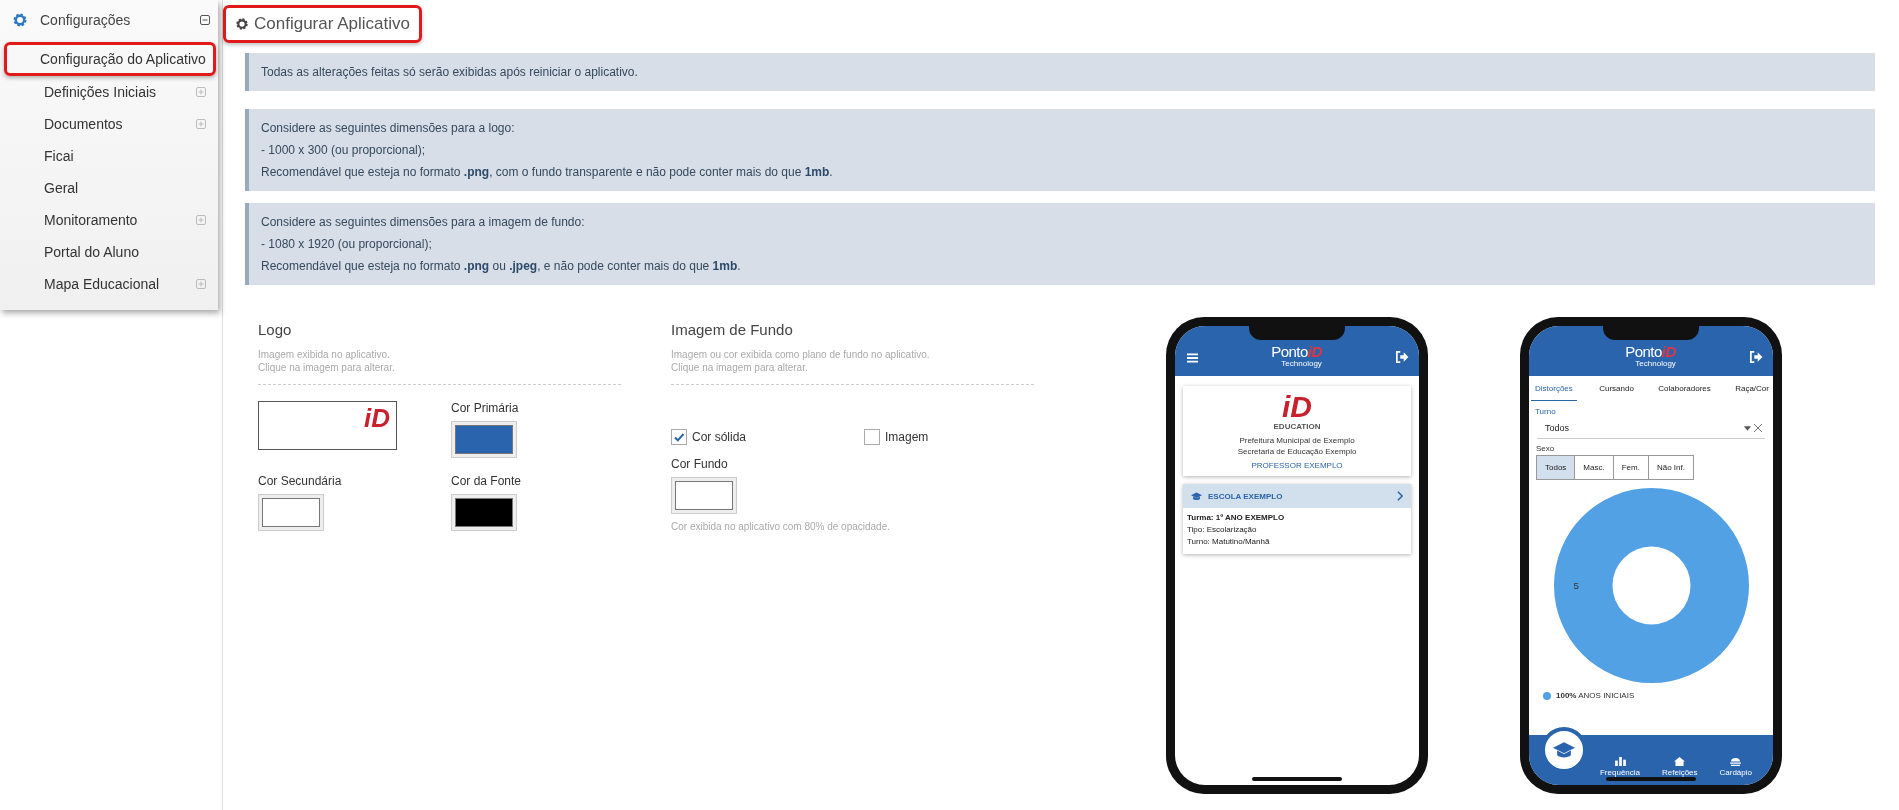 The height and width of the screenshot is (810, 1899). I want to click on clear-icon, so click(1758, 428).